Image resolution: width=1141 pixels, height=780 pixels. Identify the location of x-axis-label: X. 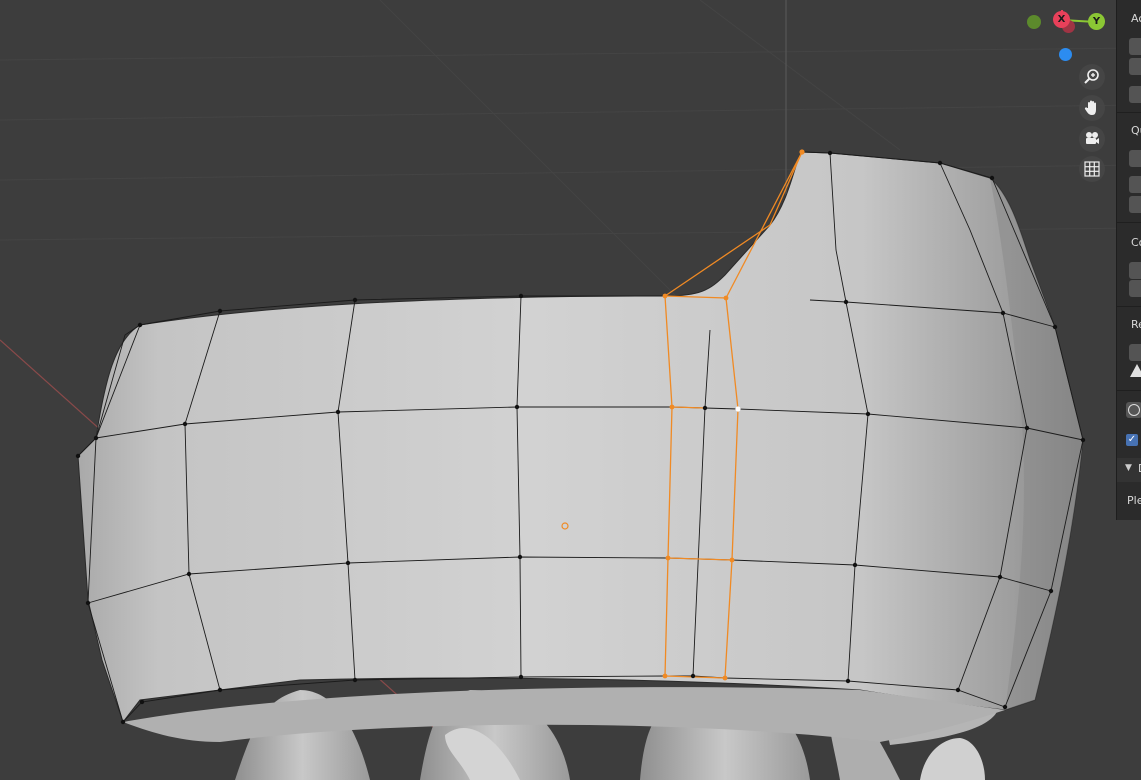
(1061, 19).